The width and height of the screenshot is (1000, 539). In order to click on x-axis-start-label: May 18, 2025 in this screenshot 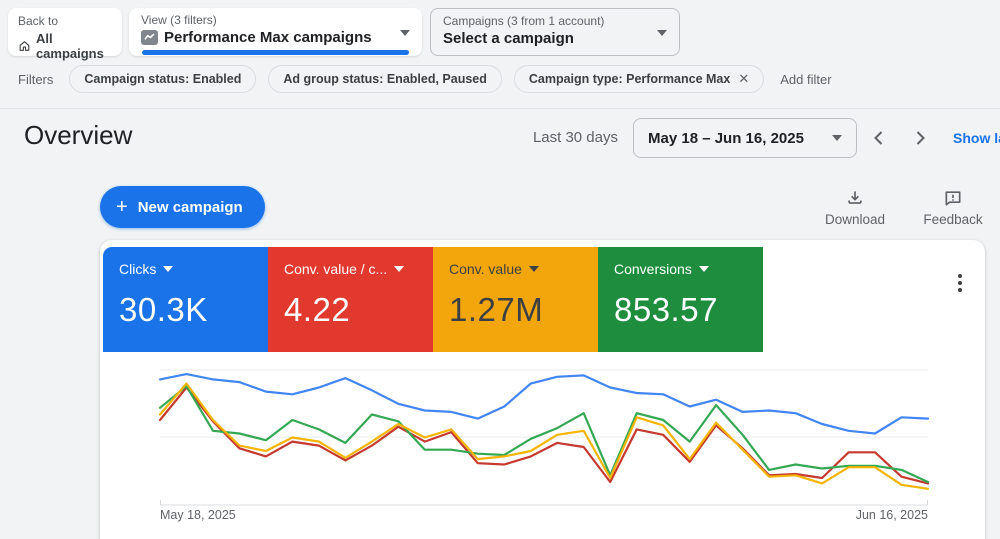, I will do `click(198, 515)`.